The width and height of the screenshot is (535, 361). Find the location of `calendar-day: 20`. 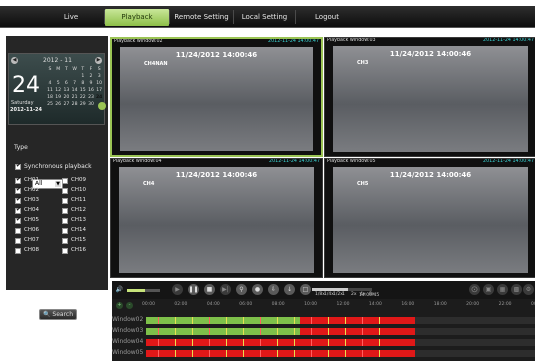

calendar-day: 20 is located at coordinates (66, 97).